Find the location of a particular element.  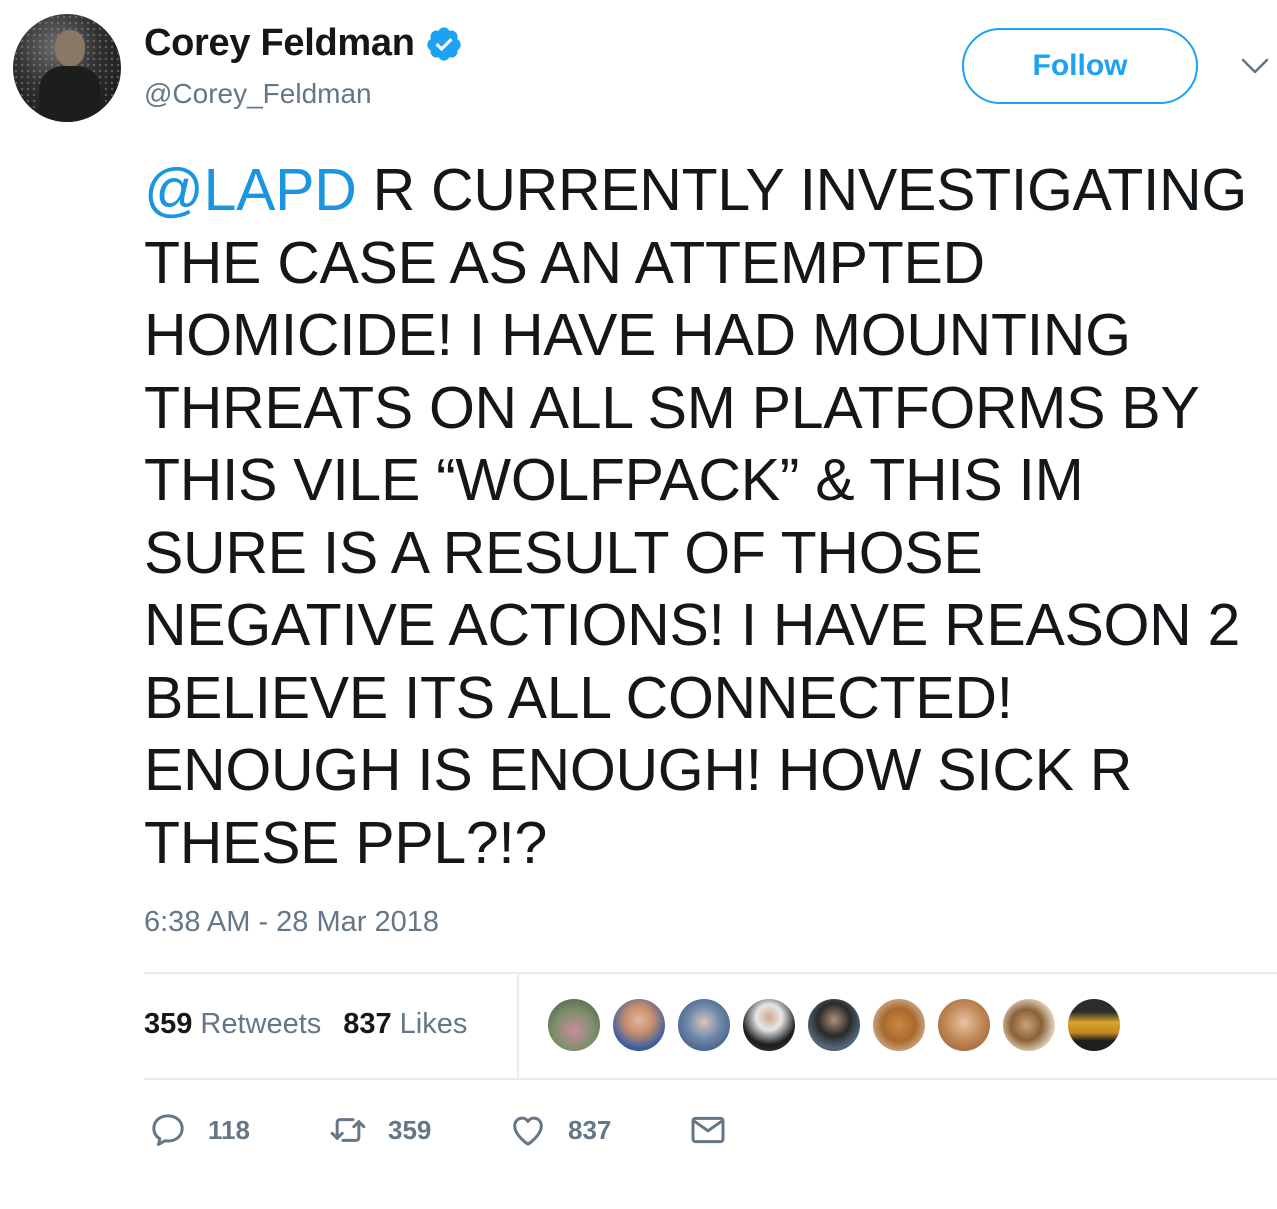

liker-avatars is located at coordinates (838, 1025).